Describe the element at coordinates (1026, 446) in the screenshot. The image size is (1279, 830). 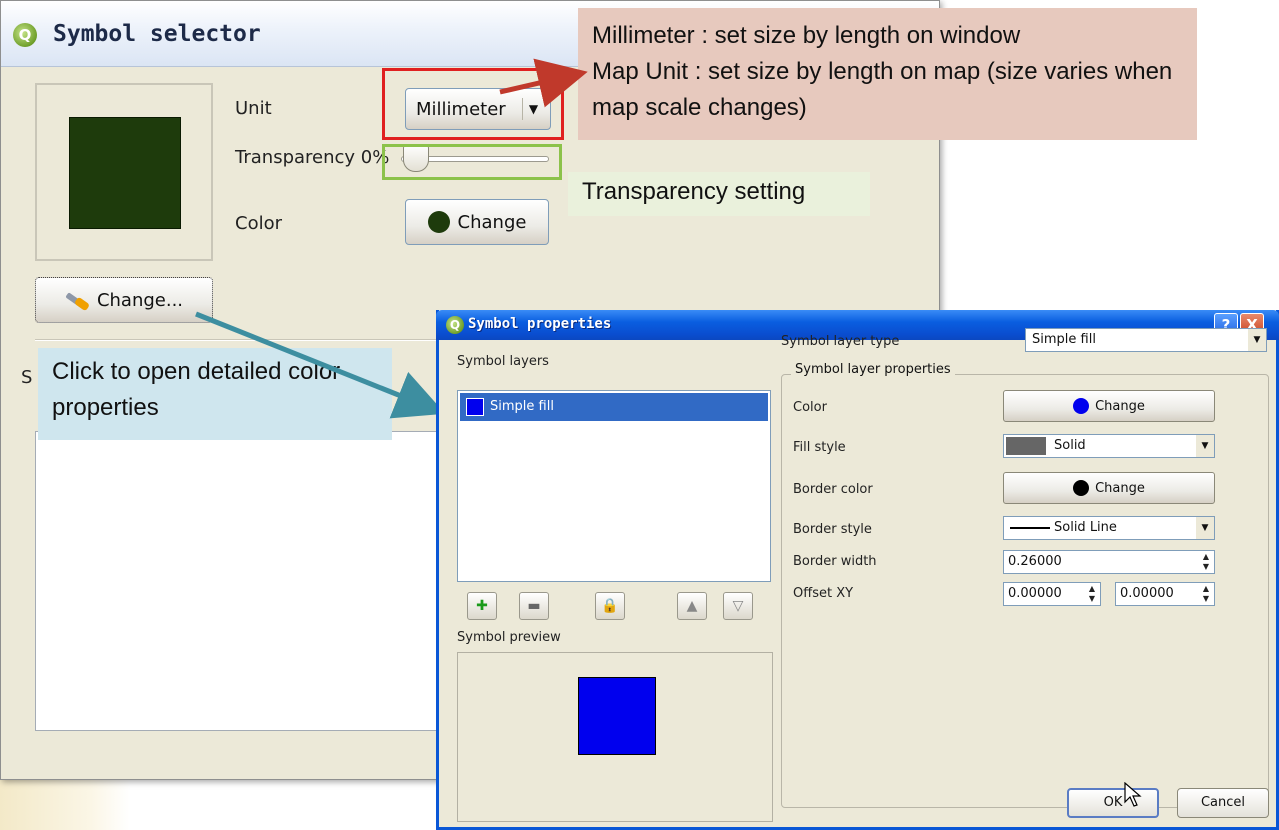
I see `fill-pattern-icon` at that location.